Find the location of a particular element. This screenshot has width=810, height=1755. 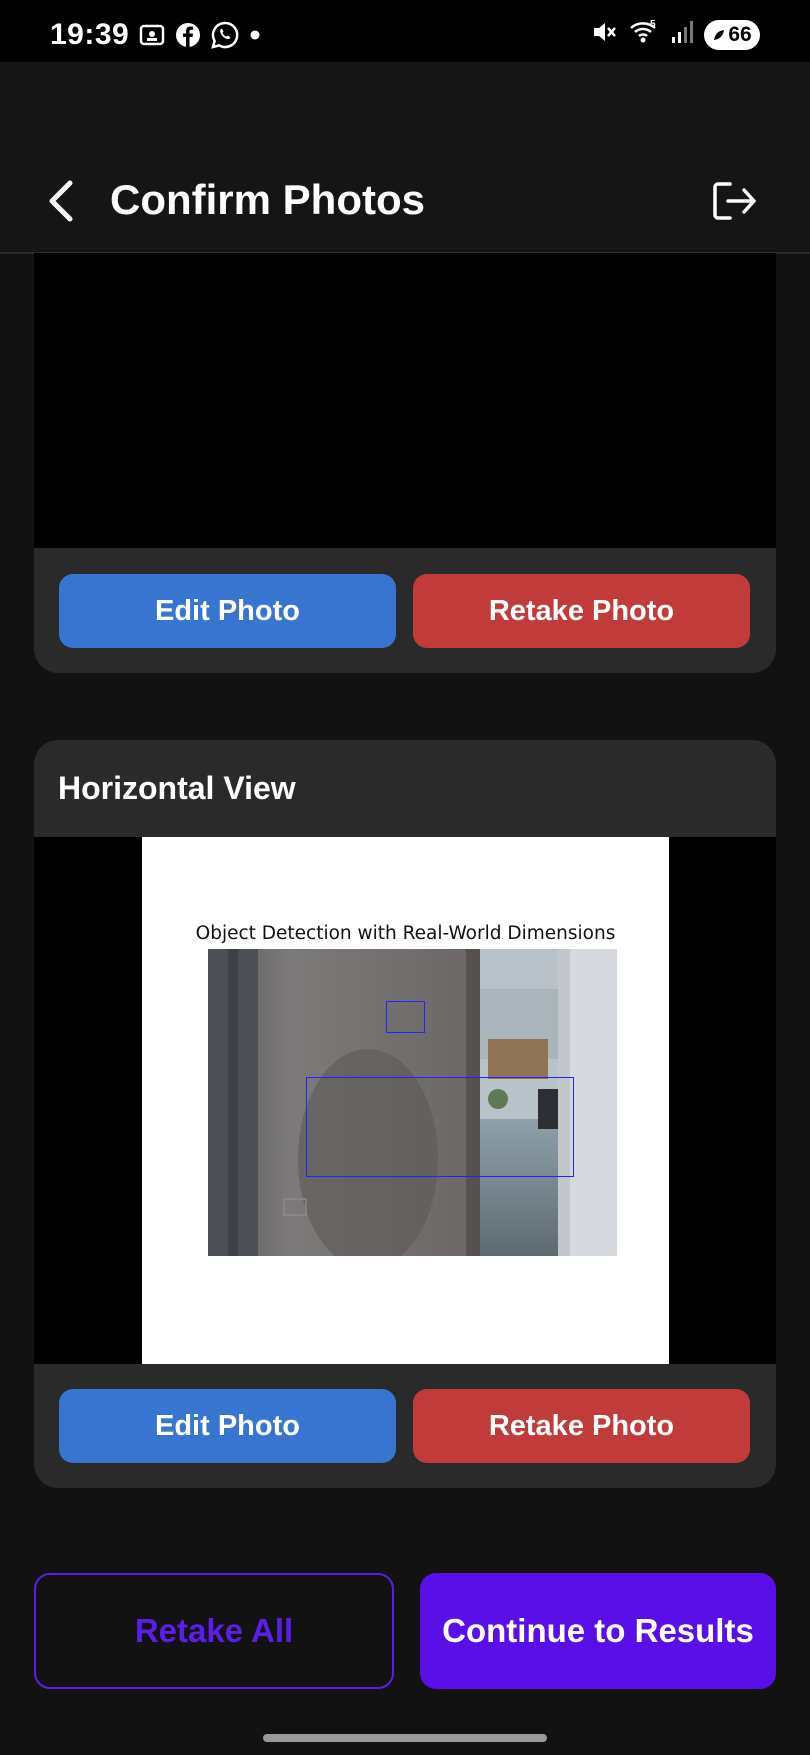

photo-card-horizontal-actions: Edit Photo Retake Photo is located at coordinates (404, 1426).